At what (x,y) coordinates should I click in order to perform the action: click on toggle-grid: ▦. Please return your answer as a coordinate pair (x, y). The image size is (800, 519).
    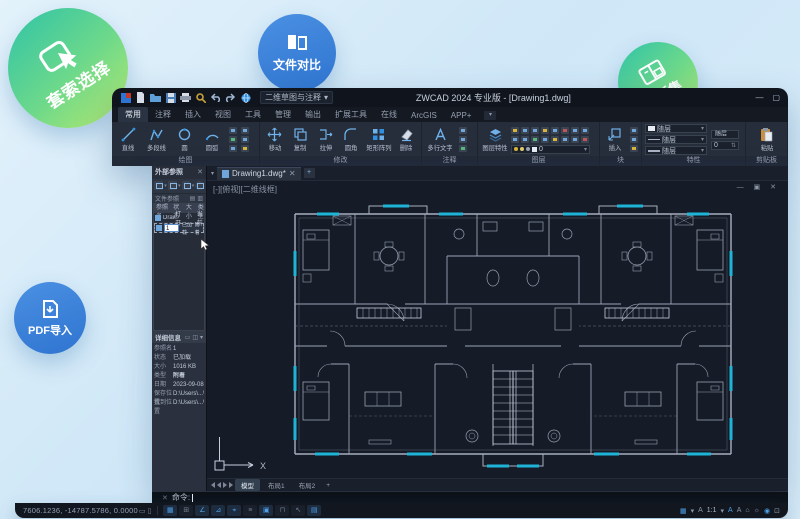
    Looking at the image, I should click on (170, 510).